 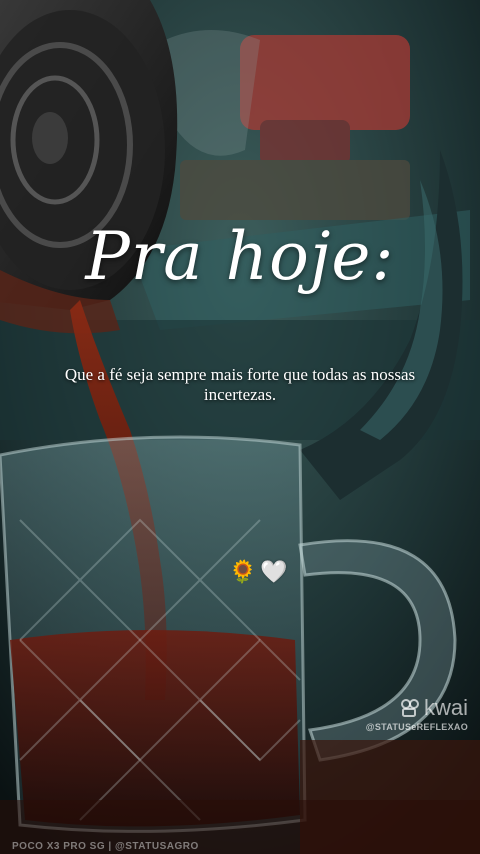 I want to click on kwai-brand-text: kwai, so click(x=445, y=707).